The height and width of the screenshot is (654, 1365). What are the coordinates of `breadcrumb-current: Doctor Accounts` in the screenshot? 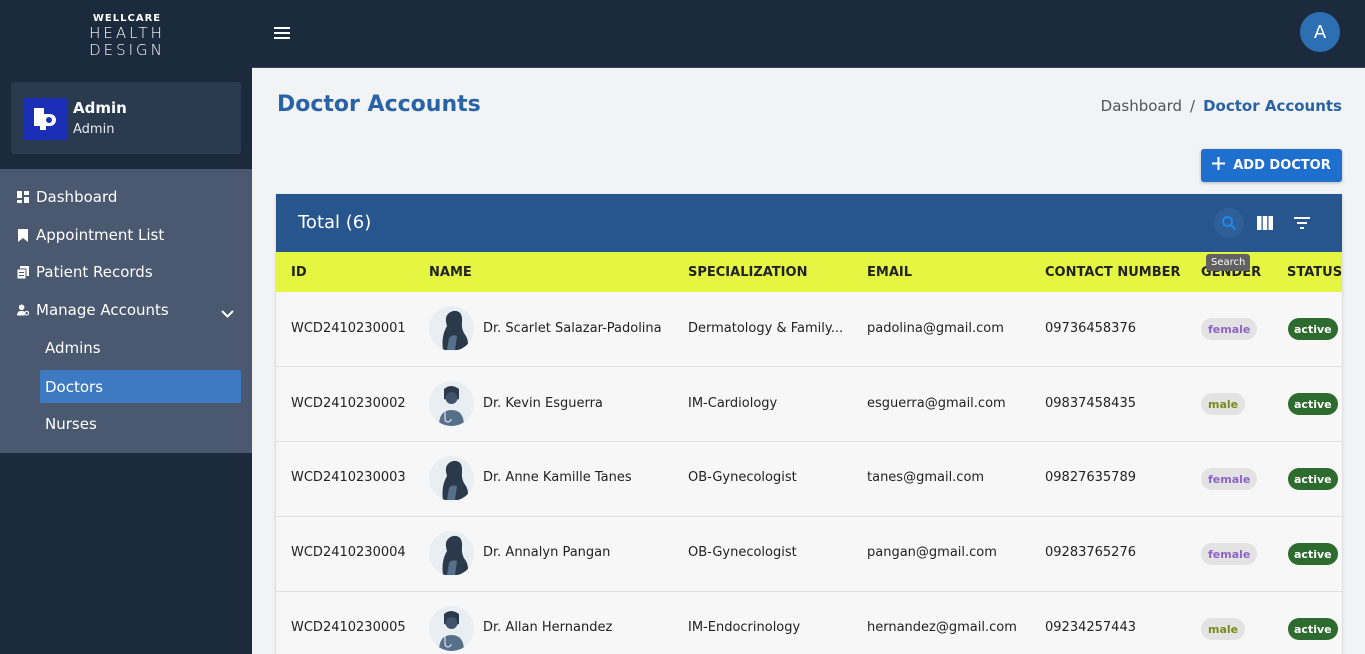 It's located at (1272, 106).